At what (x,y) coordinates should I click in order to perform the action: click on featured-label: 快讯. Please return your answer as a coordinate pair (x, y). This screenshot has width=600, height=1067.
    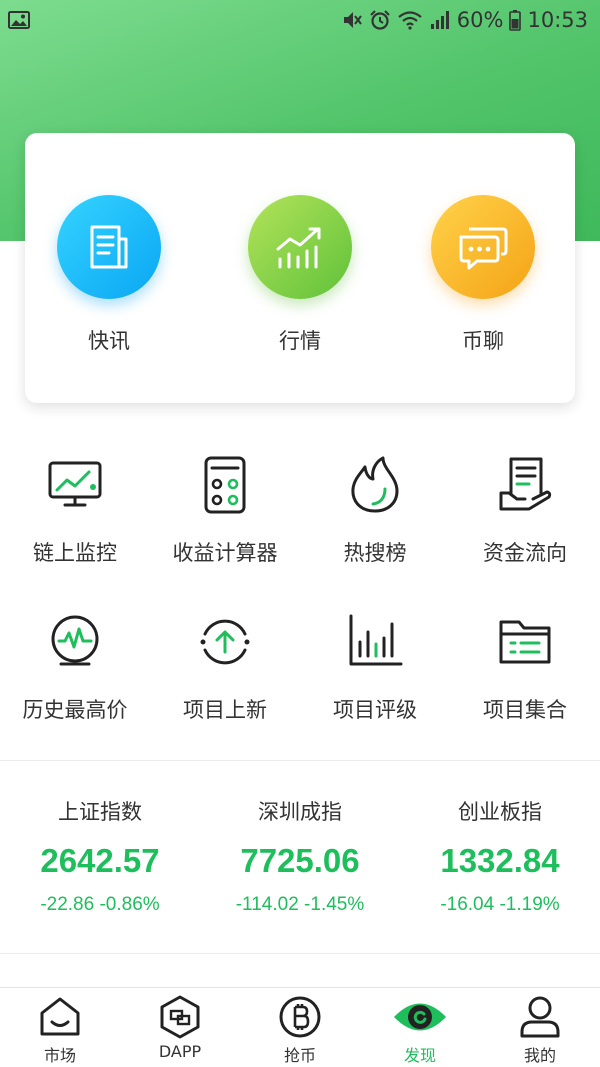
    Looking at the image, I should click on (109, 341).